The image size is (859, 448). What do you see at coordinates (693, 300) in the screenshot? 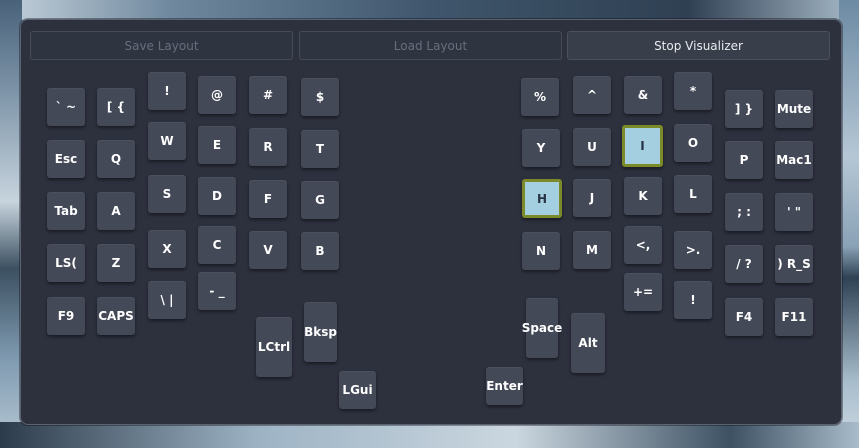
I see `key-exclamation-right: !` at bounding box center [693, 300].